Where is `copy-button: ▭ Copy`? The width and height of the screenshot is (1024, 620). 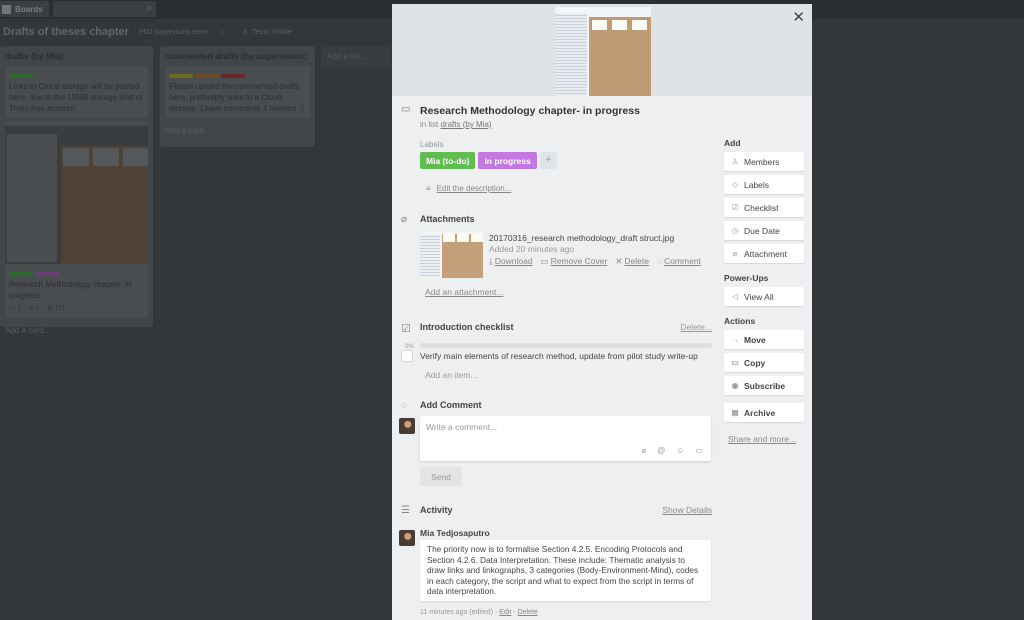 copy-button: ▭ Copy is located at coordinates (764, 362).